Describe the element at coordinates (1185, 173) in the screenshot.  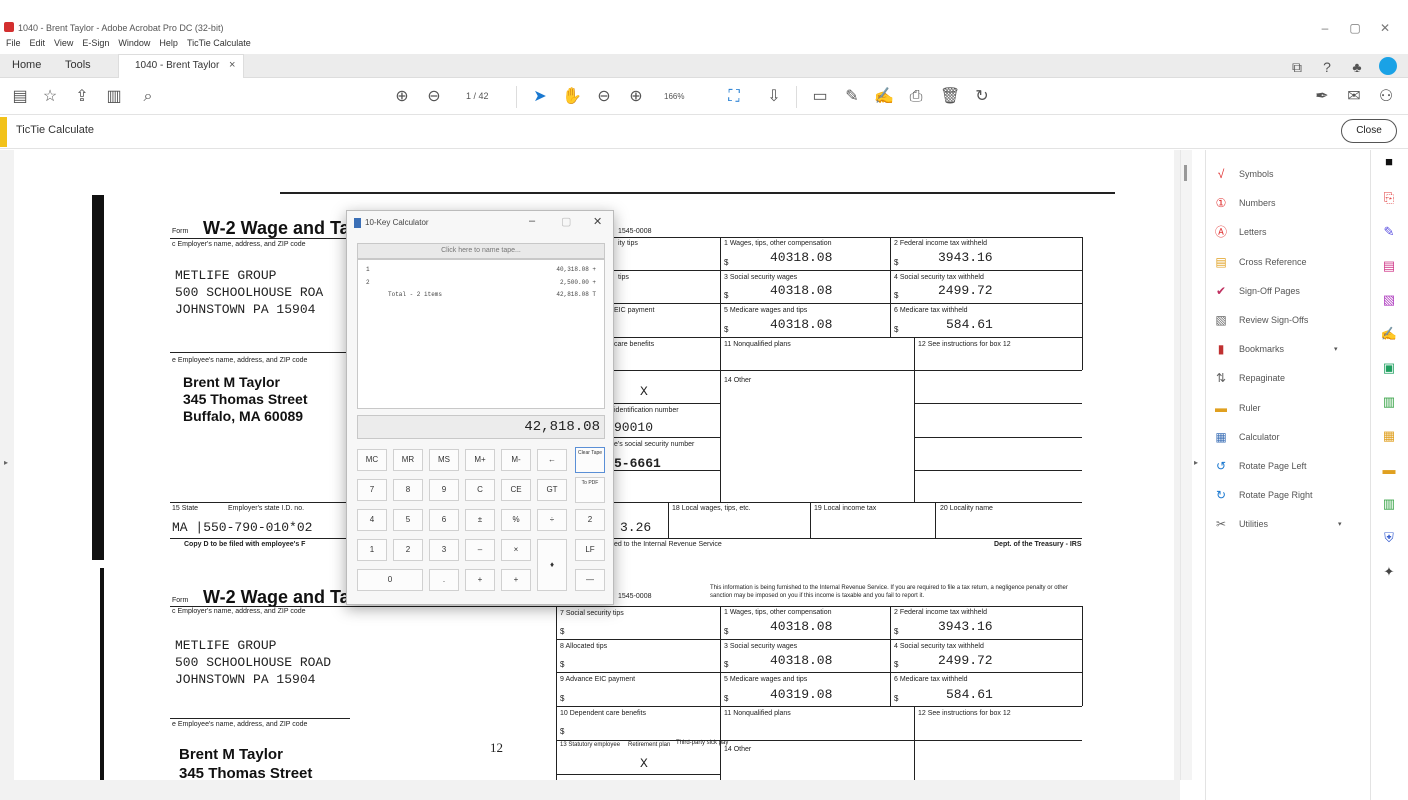
I see `scroll-thumb` at that location.